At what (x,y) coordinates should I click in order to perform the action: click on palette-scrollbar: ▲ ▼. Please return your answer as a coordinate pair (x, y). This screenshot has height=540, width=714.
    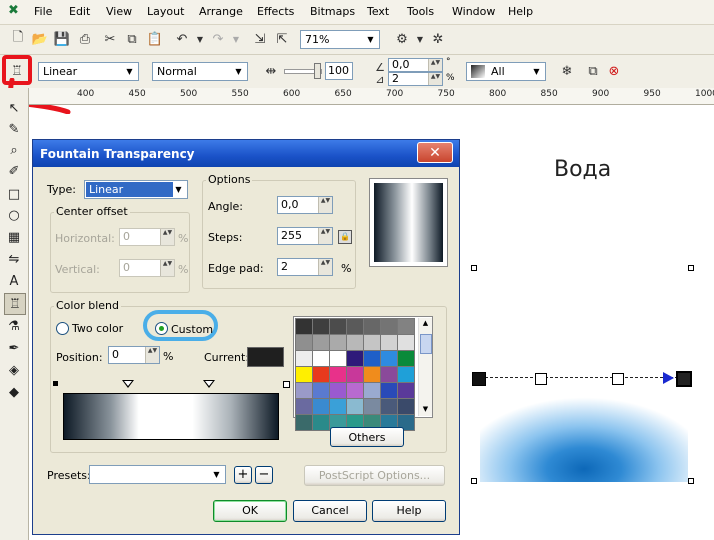
    Looking at the image, I should click on (425, 367).